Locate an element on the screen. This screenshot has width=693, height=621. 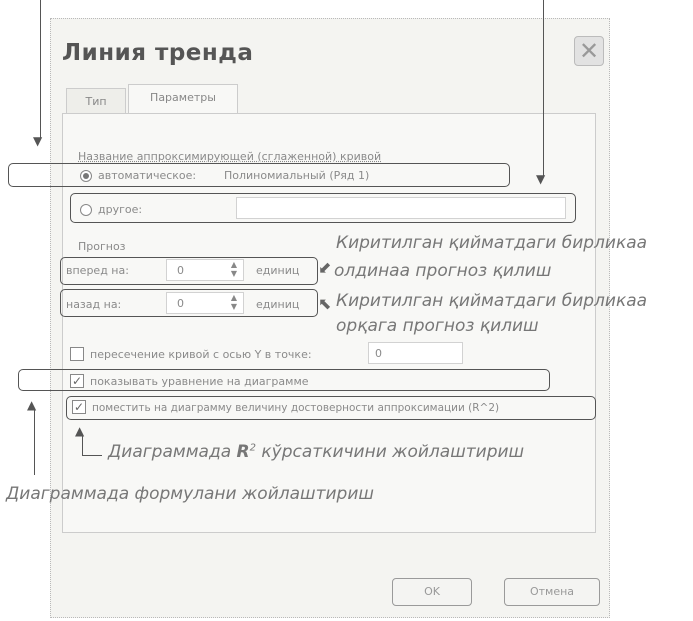
ok-button: OK is located at coordinates (432, 592).